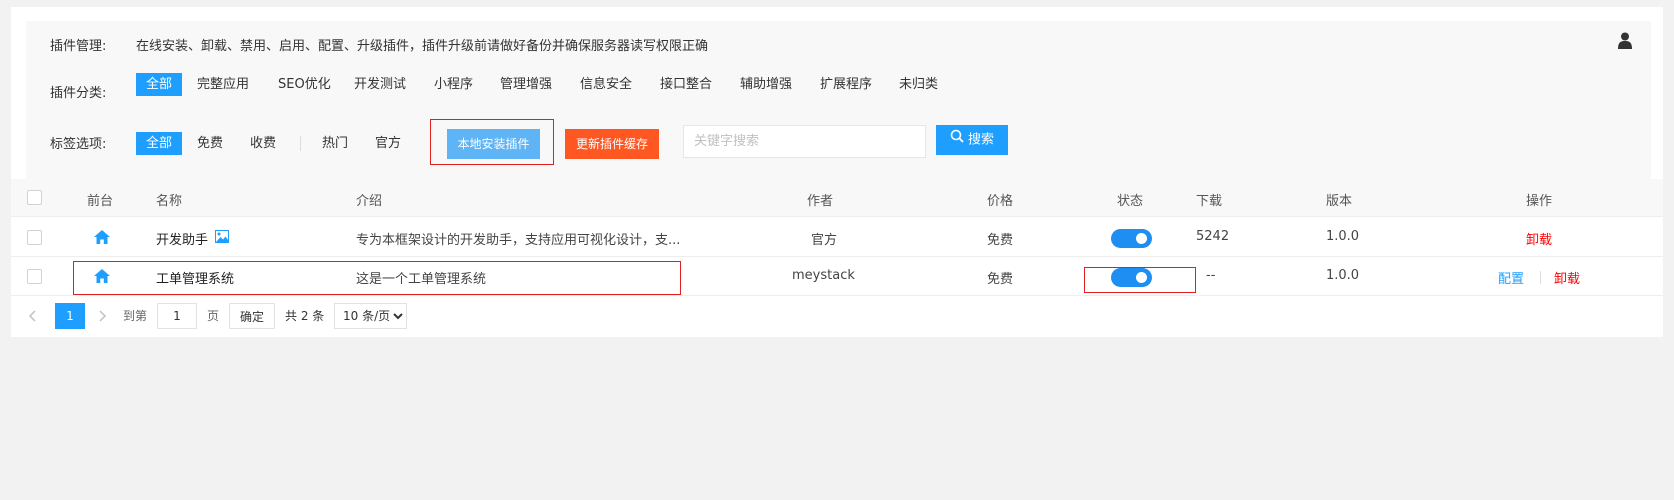 This screenshot has height=500, width=1674. I want to click on col-name: 名称, so click(169, 201).